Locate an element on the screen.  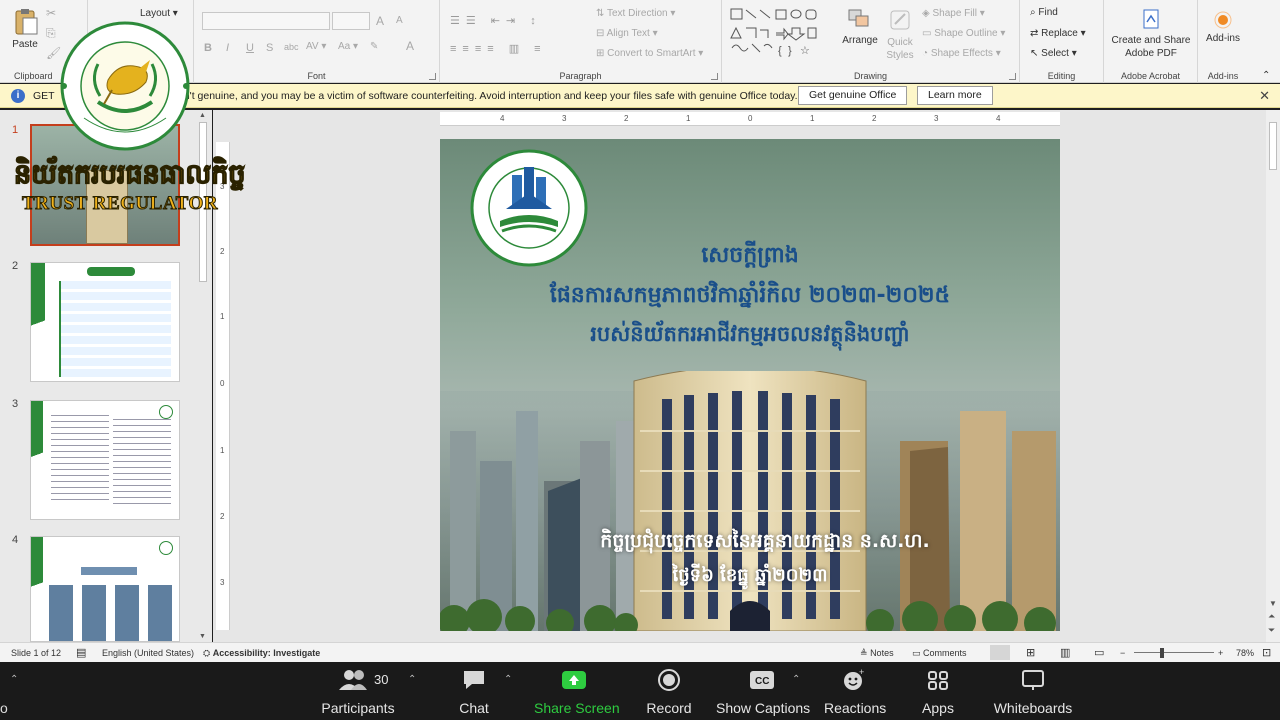
zoom-out-icon: − is located at coordinates (1122, 653).